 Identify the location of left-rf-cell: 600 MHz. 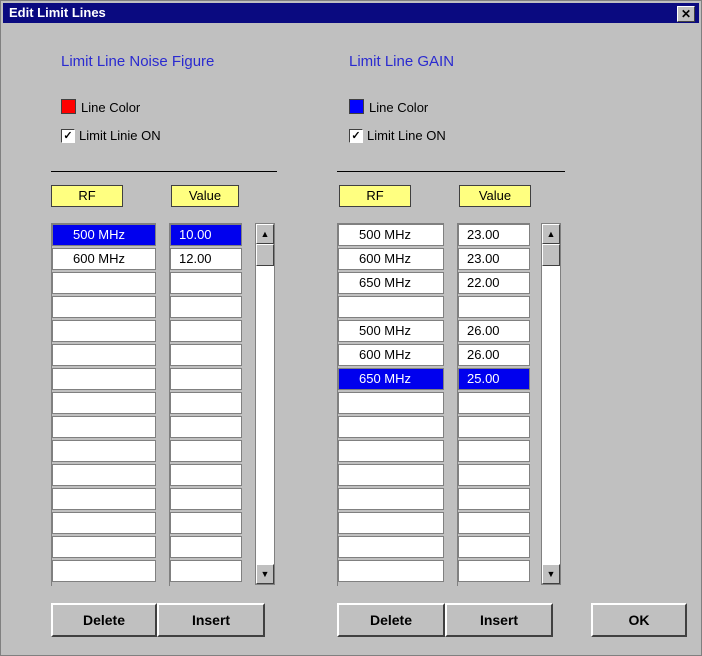
(104, 259).